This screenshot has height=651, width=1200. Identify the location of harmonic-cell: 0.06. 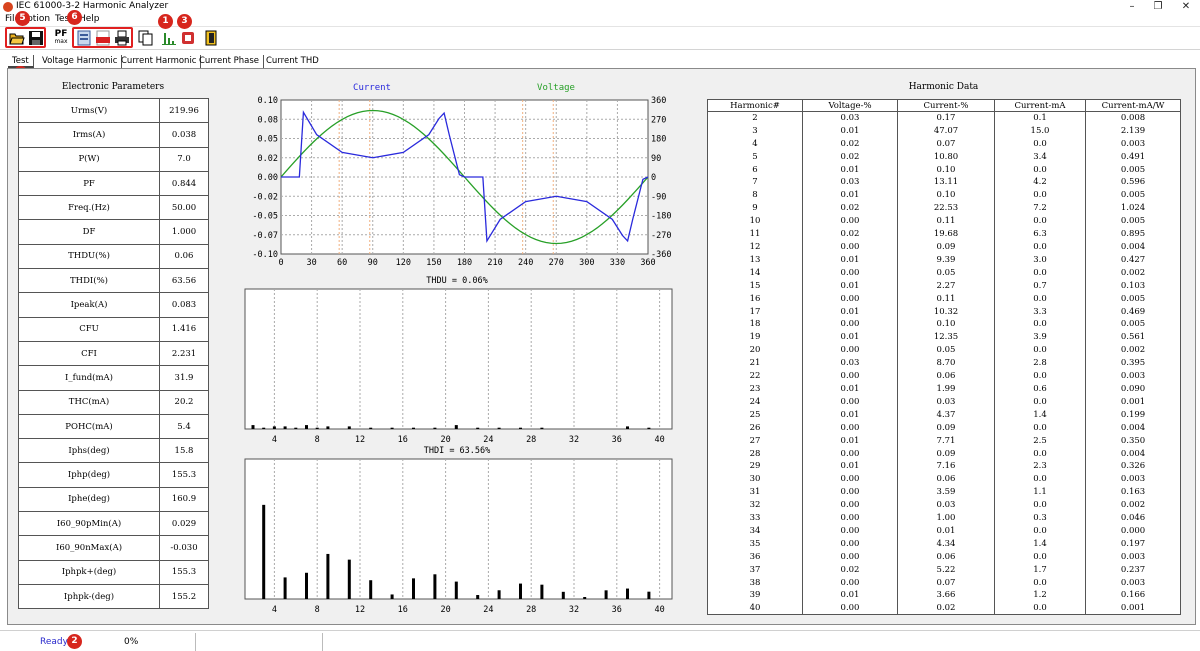
(946, 479).